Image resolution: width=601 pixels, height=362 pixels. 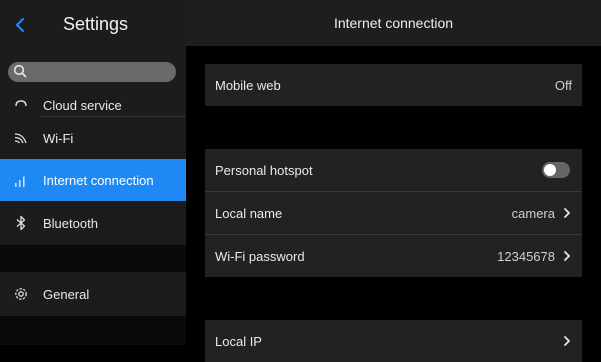 What do you see at coordinates (20, 71) in the screenshot?
I see `search-icon` at bounding box center [20, 71].